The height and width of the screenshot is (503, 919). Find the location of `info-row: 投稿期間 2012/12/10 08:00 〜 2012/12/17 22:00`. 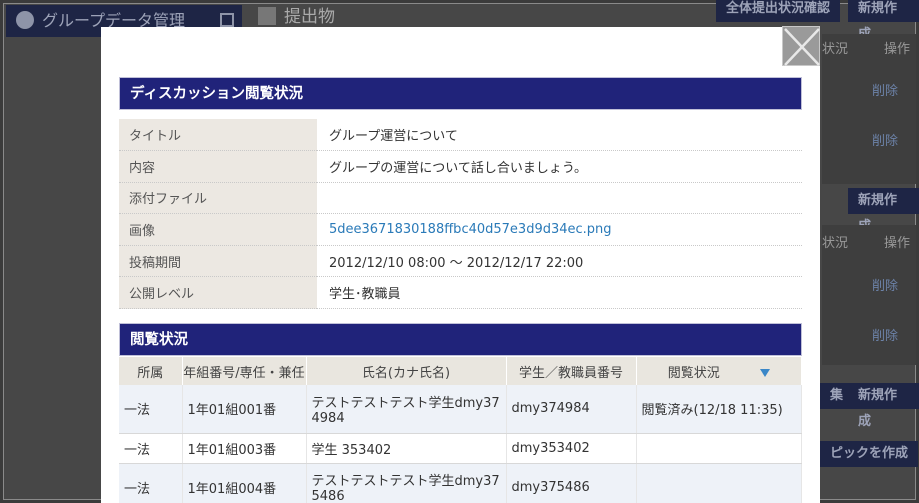

info-row: 投稿期間 2012/12/10 08:00 〜 2012/12/17 22:00 is located at coordinates (460, 261).